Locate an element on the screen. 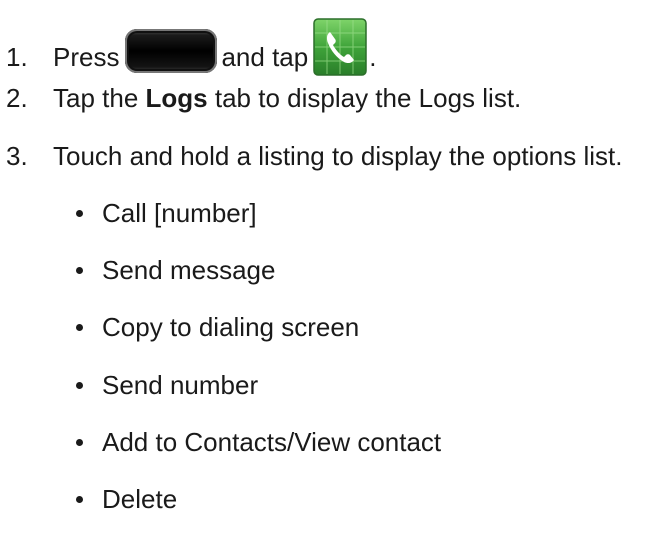 The width and height of the screenshot is (667, 548). list-item: Copy to dialing screen is located at coordinates (217, 327).